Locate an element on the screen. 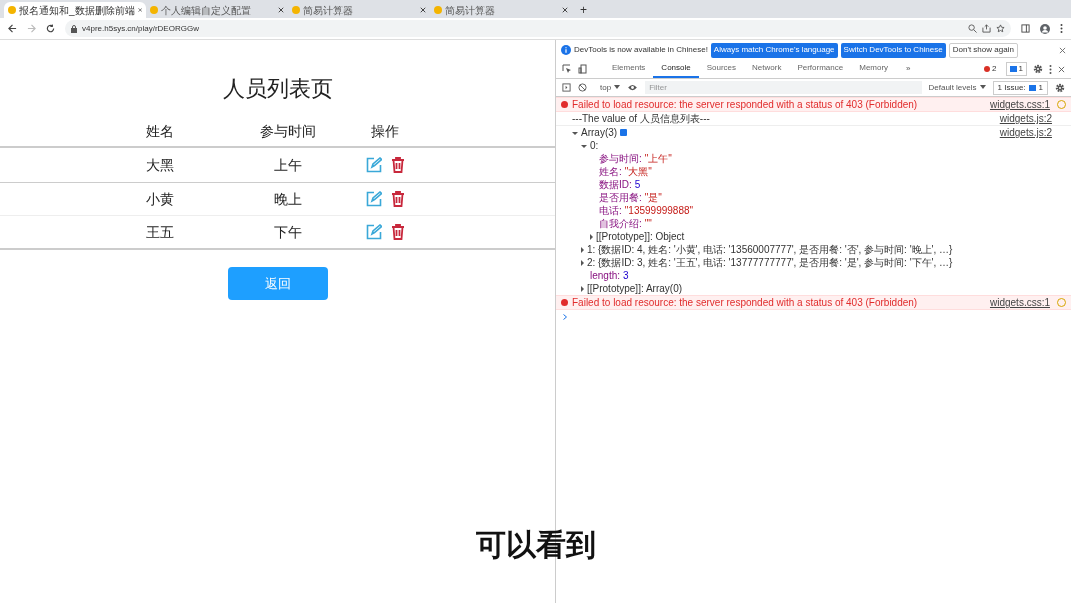 This screenshot has height=603, width=1071. browser-tab: 个人编辑自定义配置 is located at coordinates (217, 10).